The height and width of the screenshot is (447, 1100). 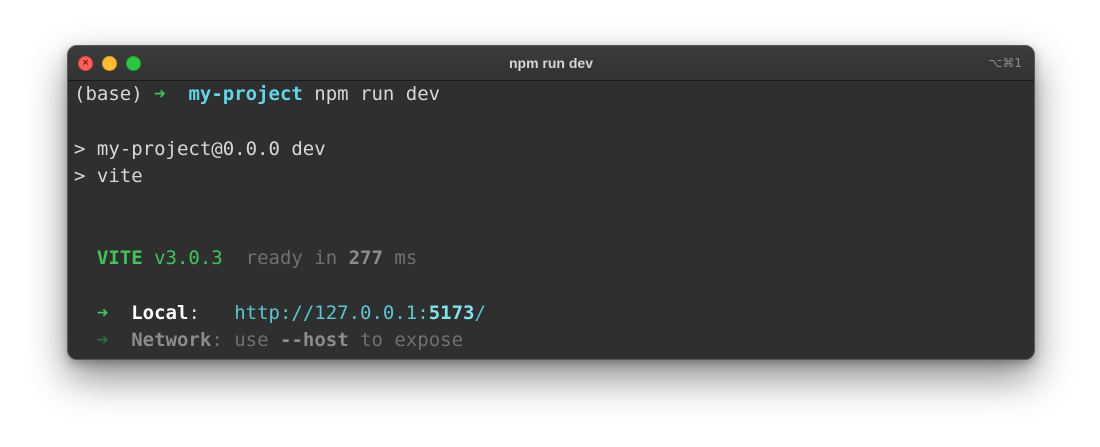 I want to click on window-title: npm run dev, so click(x=550, y=63).